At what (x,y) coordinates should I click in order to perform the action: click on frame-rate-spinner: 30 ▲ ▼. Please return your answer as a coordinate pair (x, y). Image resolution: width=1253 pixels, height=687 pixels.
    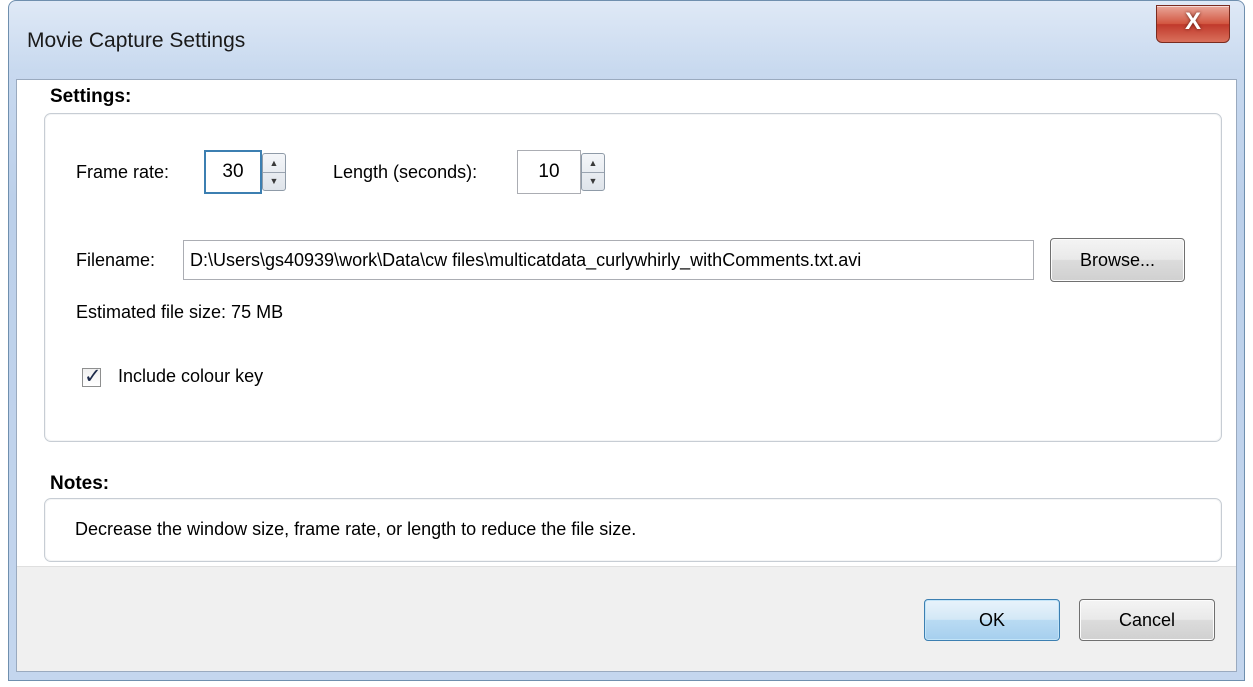
    Looking at the image, I should click on (249, 172).